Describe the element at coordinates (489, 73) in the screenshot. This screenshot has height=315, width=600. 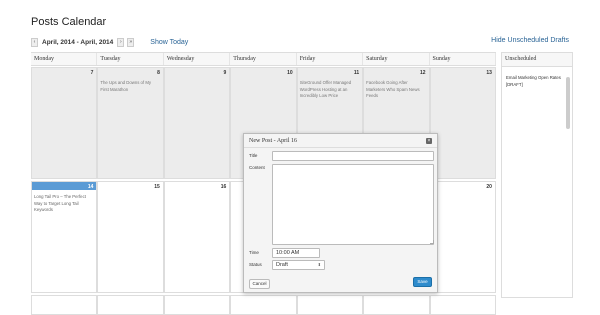
I see `day-number: 13` at that location.